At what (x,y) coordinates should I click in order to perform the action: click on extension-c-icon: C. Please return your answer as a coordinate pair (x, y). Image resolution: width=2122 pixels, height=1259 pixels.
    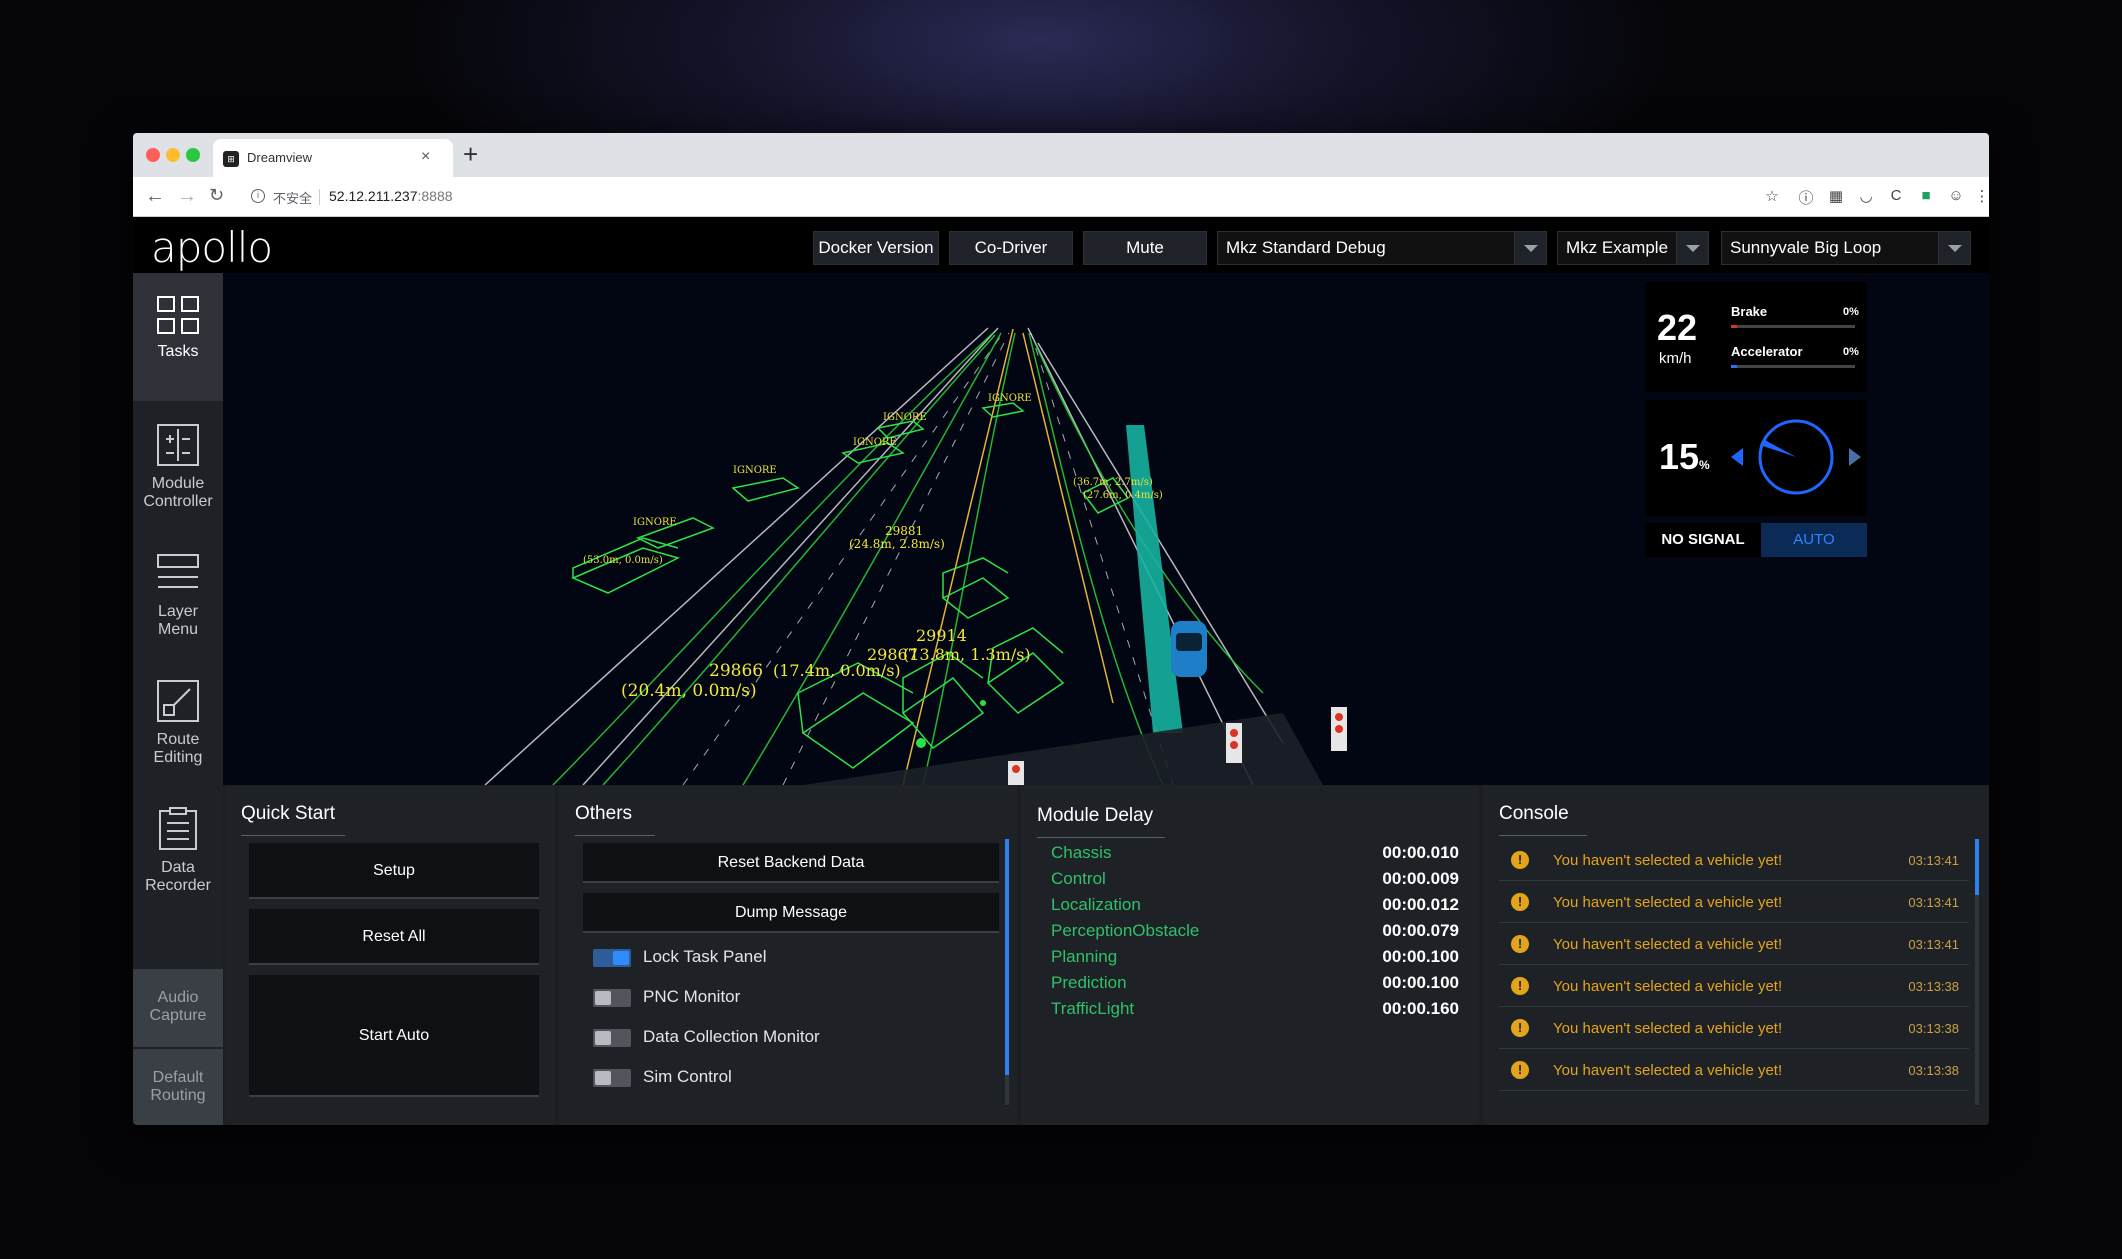
    Looking at the image, I should click on (1896, 195).